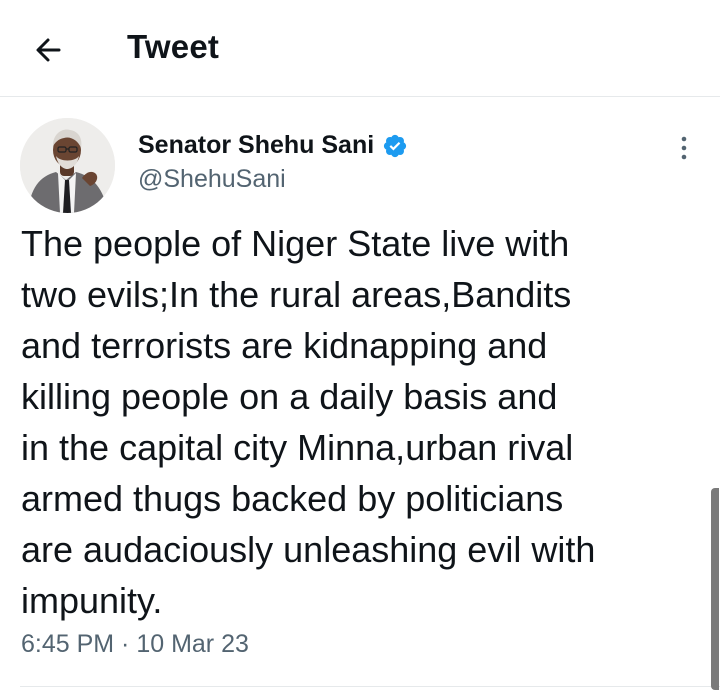 This screenshot has height=690, width=720. What do you see at coordinates (284, 345) in the screenshot?
I see `tweet-text-line: and terrorists are kidnapping and` at bounding box center [284, 345].